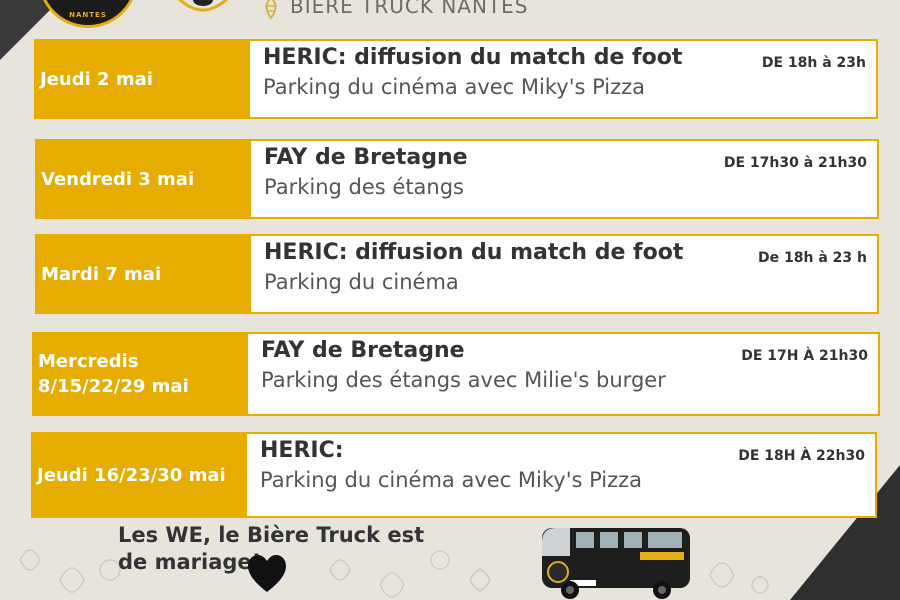 The image size is (900, 600). I want to click on heart-icon, so click(267, 573).